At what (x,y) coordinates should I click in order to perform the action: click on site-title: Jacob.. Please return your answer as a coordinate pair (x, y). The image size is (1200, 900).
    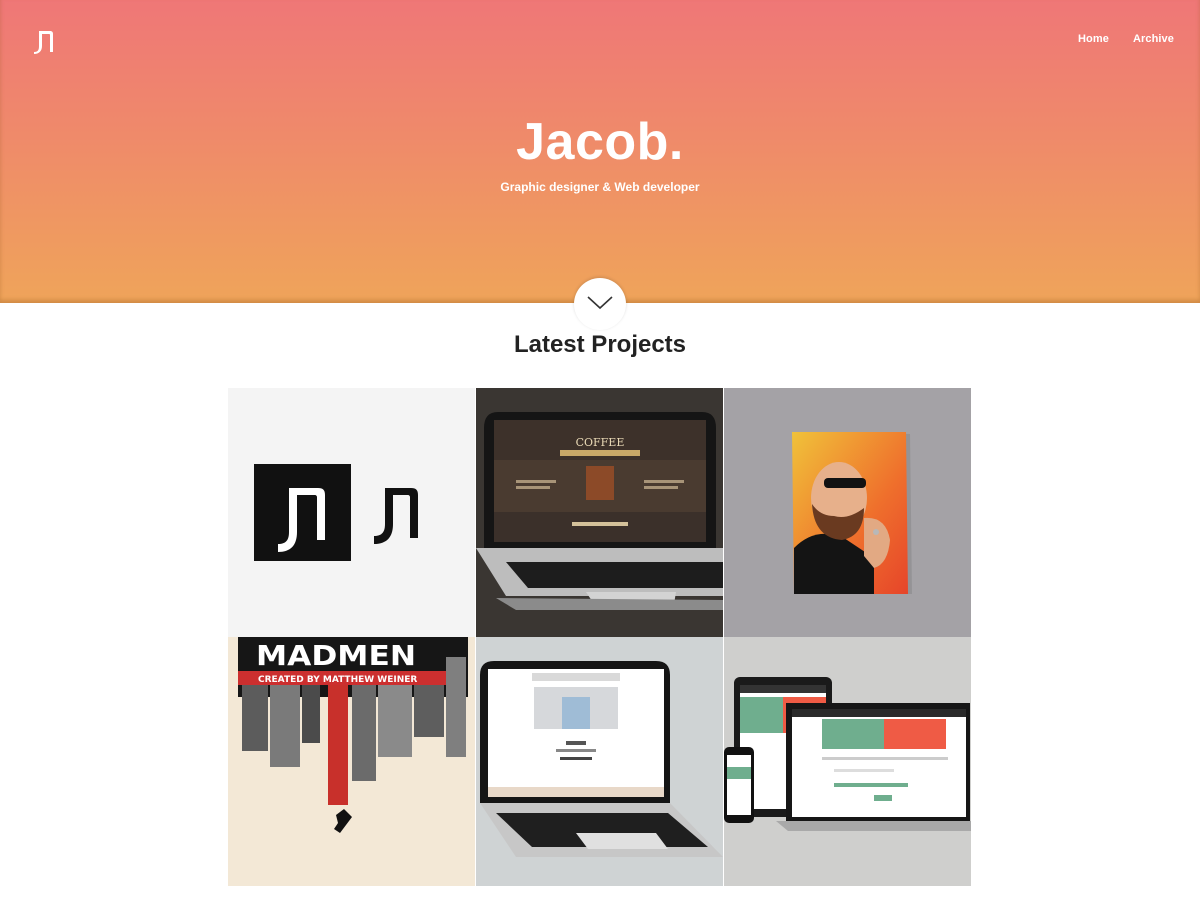
    Looking at the image, I should click on (600, 142).